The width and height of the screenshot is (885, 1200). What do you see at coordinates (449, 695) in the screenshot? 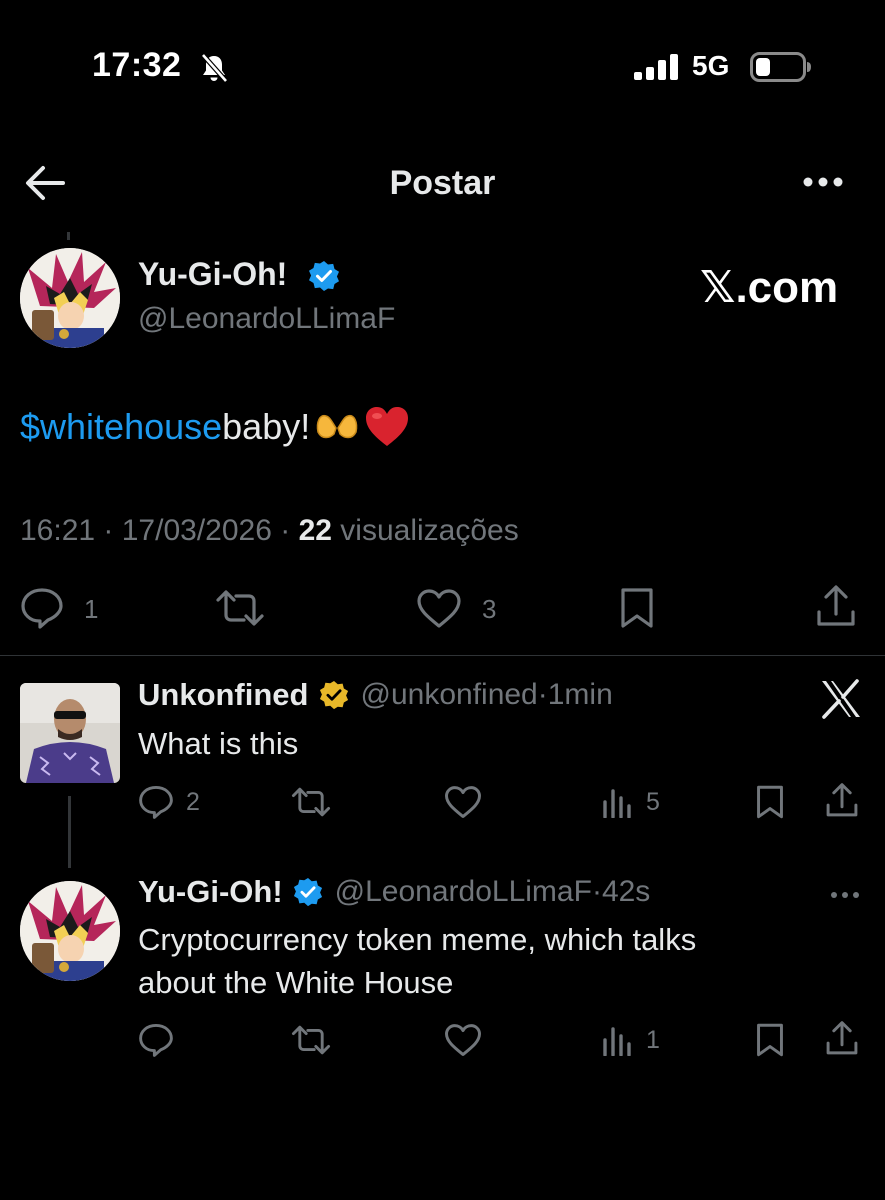
I see `author-handle: @unkonfined` at bounding box center [449, 695].